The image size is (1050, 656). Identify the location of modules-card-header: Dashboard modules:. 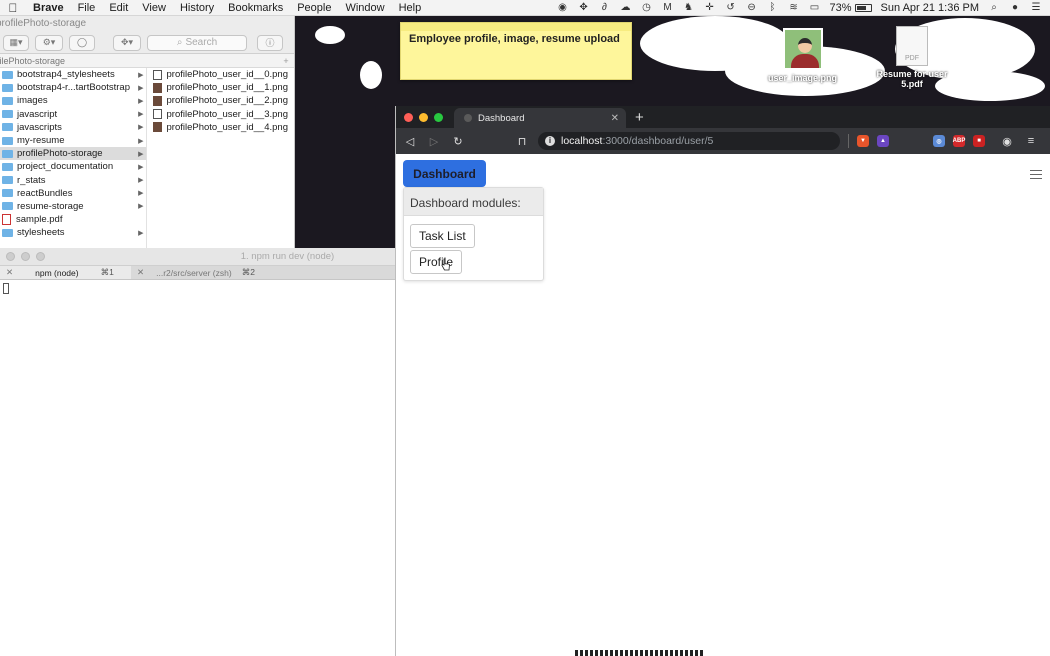
(473, 202).